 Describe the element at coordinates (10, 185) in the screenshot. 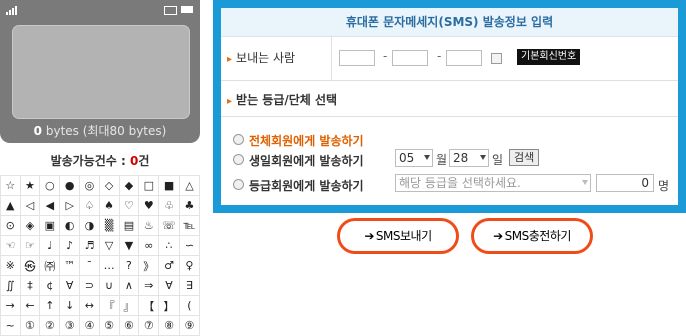

I see `symbol-cell: ☆` at that location.